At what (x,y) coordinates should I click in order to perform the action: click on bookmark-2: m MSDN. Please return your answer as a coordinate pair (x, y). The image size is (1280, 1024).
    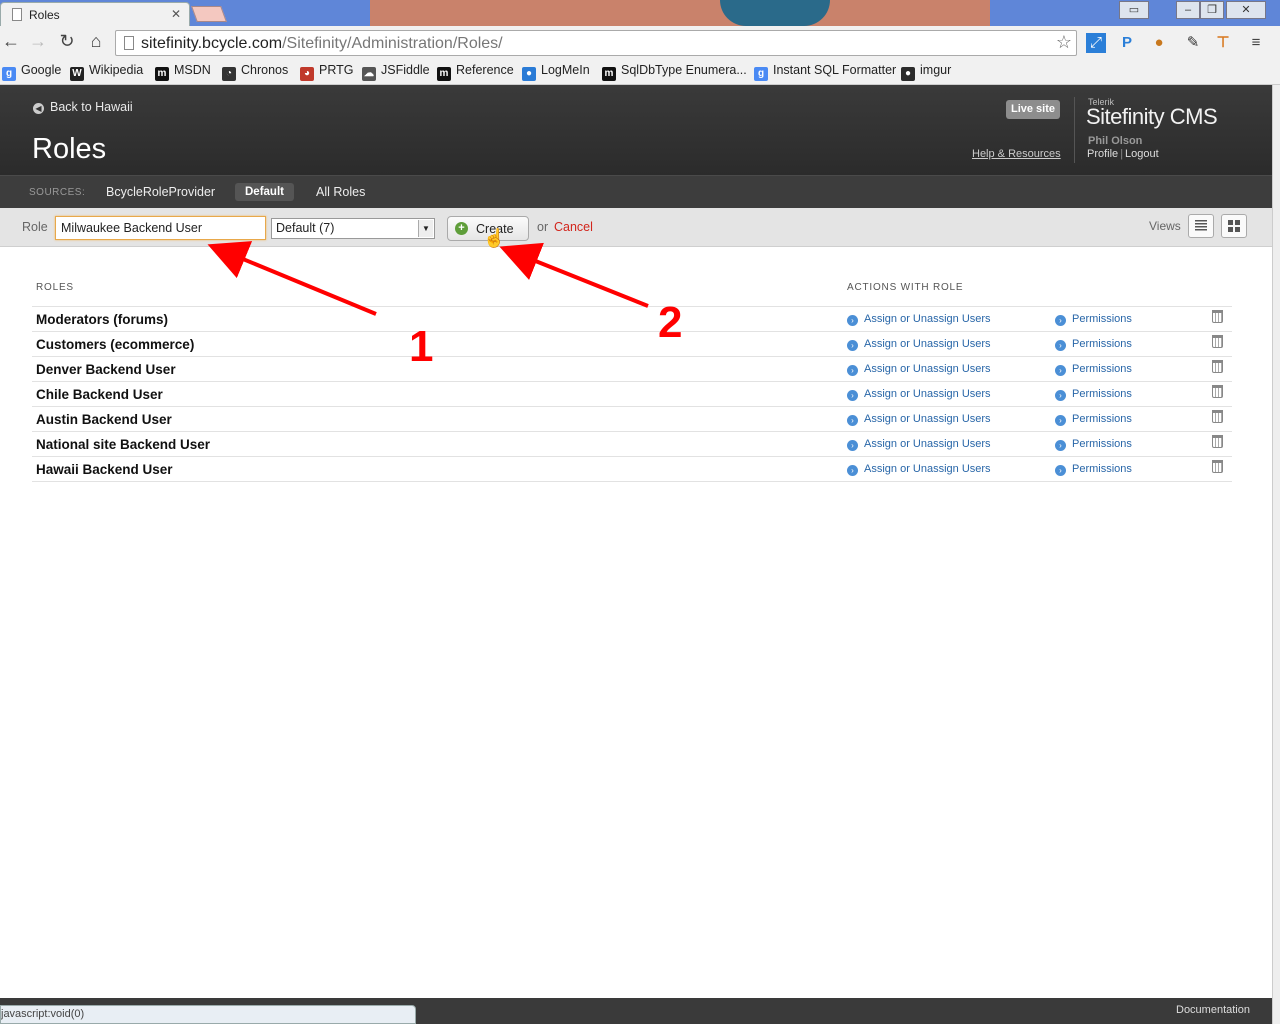
    Looking at the image, I should click on (183, 72).